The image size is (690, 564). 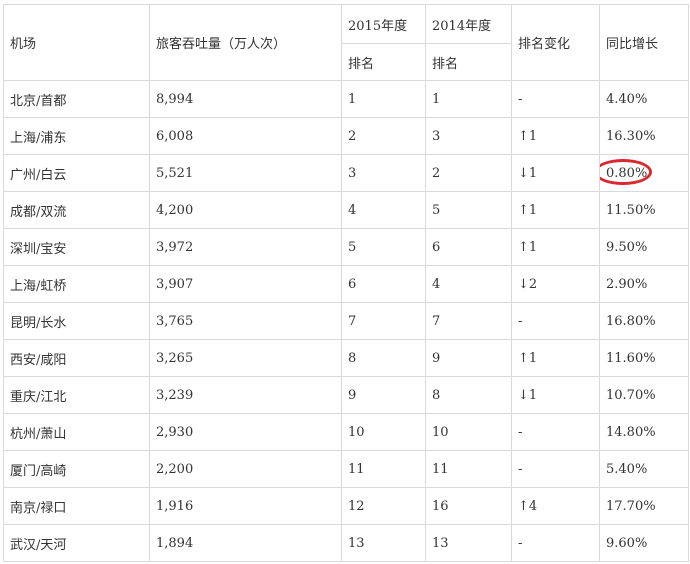 What do you see at coordinates (245, 432) in the screenshot?
I see `cell-throughput: 2,930` at bounding box center [245, 432].